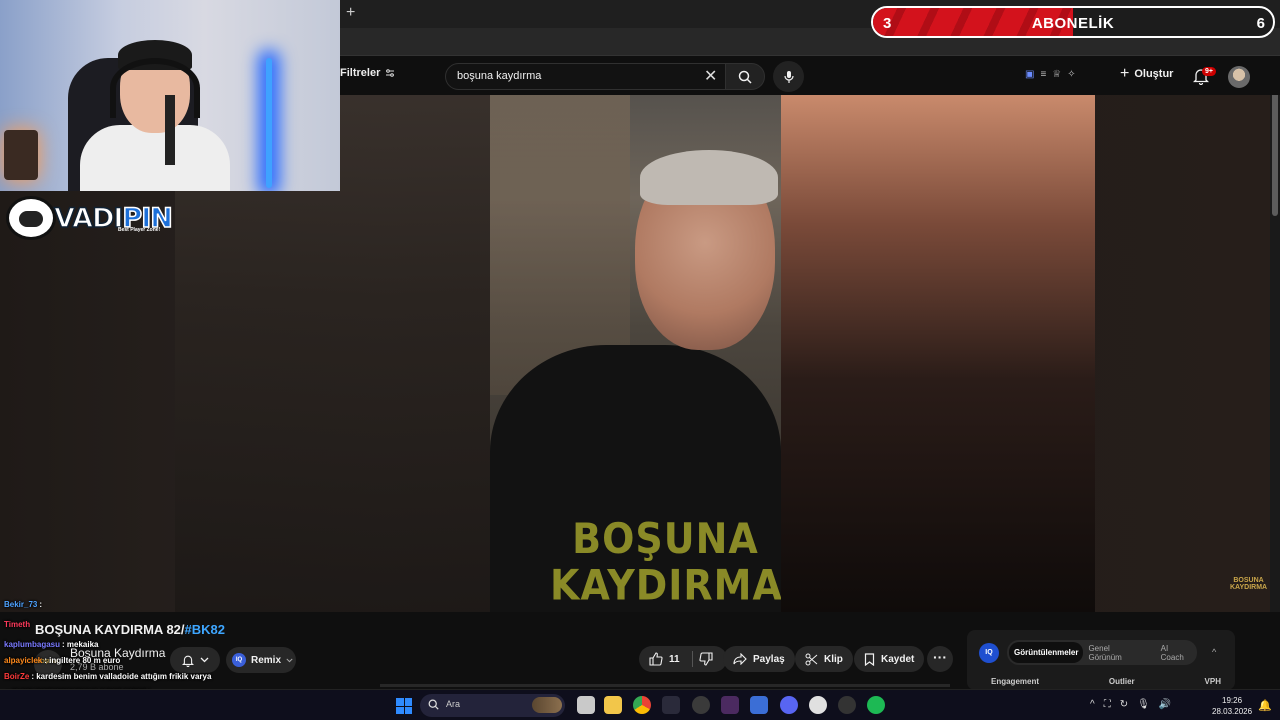 The width and height of the screenshot is (1280, 720). I want to click on tray-sync-icon: ↻, so click(1124, 704).